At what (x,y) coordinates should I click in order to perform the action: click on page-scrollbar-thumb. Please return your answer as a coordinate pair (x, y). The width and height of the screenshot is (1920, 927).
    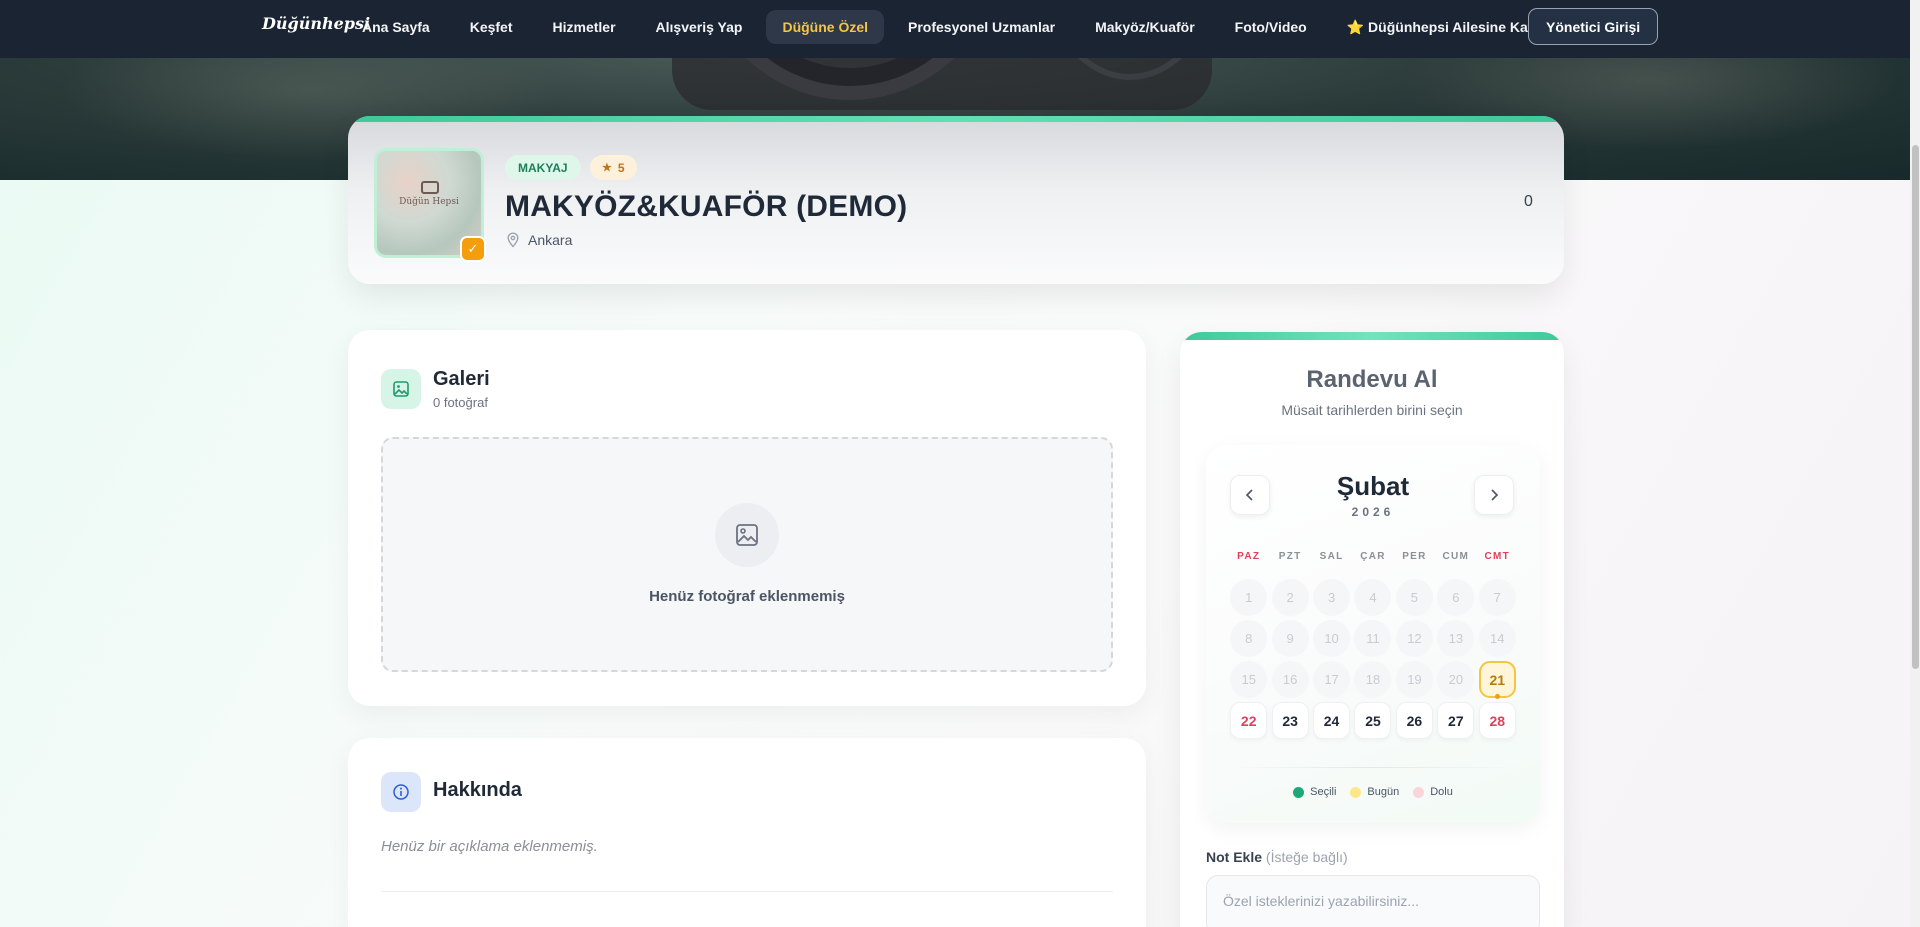
    Looking at the image, I should click on (1915, 407).